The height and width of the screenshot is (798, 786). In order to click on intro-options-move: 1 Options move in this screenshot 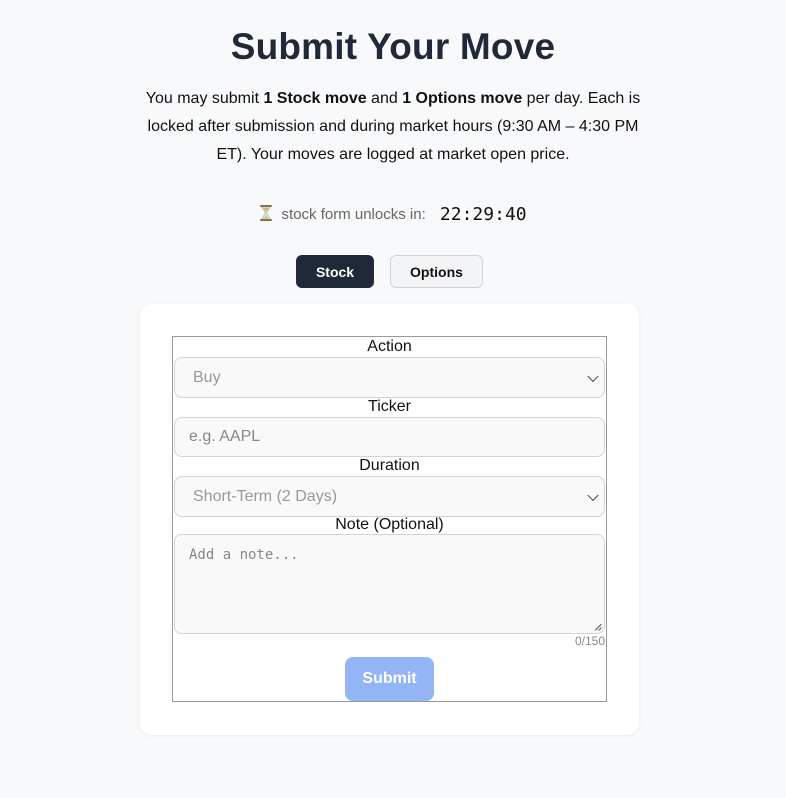, I will do `click(462, 98)`.